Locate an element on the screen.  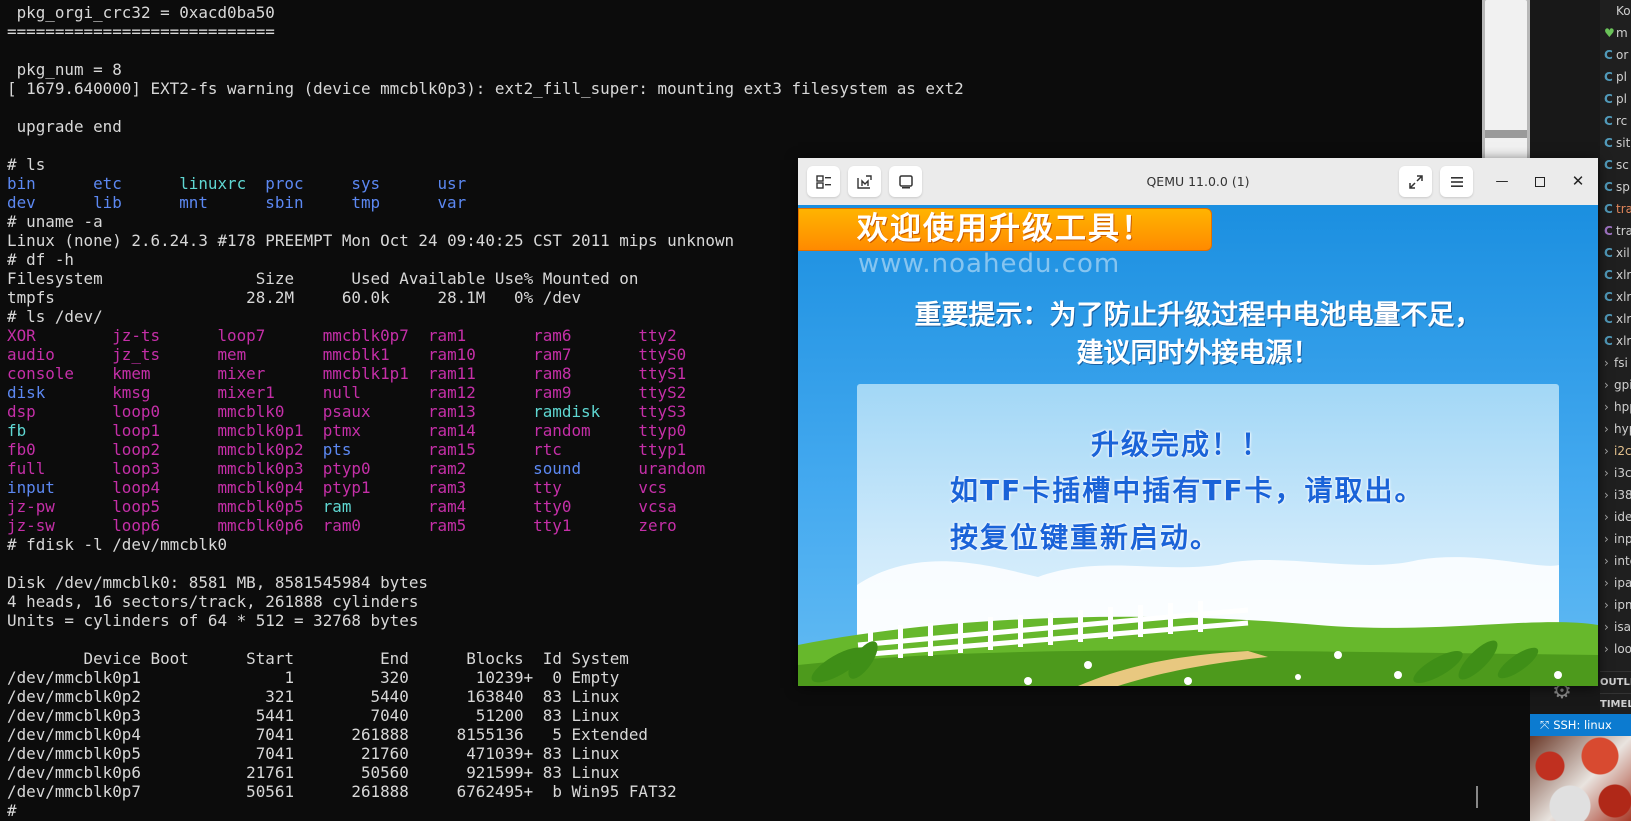
remote-status-button: ⤧ SSH: linux is located at coordinates (1580, 725).